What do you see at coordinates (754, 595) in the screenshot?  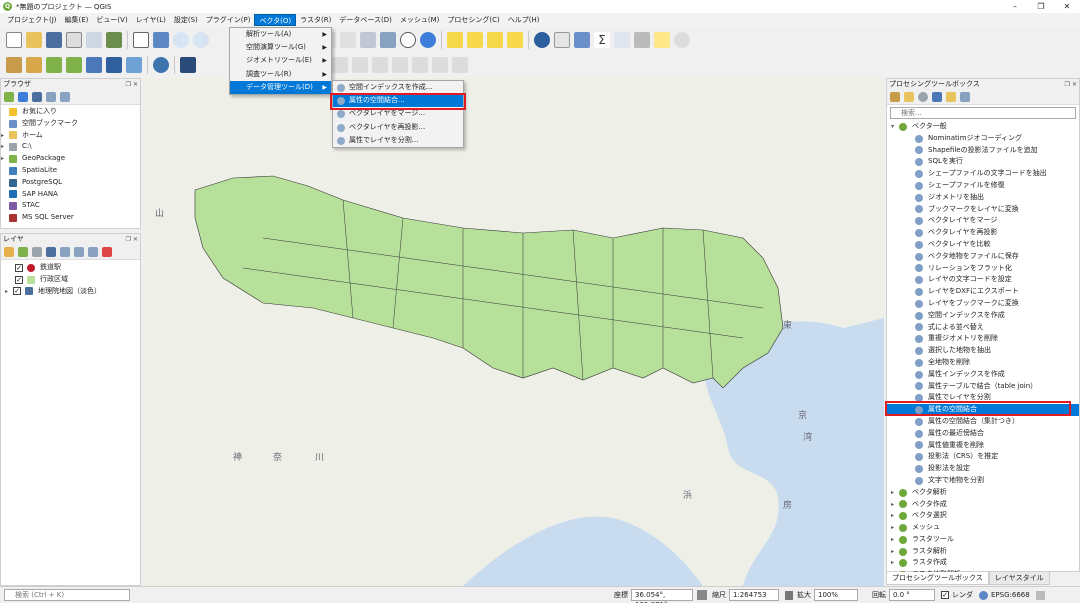 I see `scale-field: 1:264753` at bounding box center [754, 595].